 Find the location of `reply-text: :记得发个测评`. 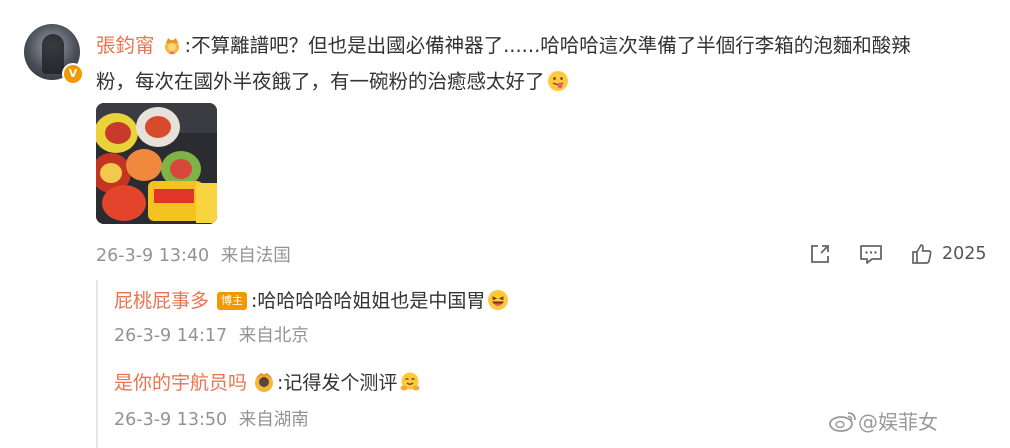

reply-text: :记得发个测评 is located at coordinates (337, 383).